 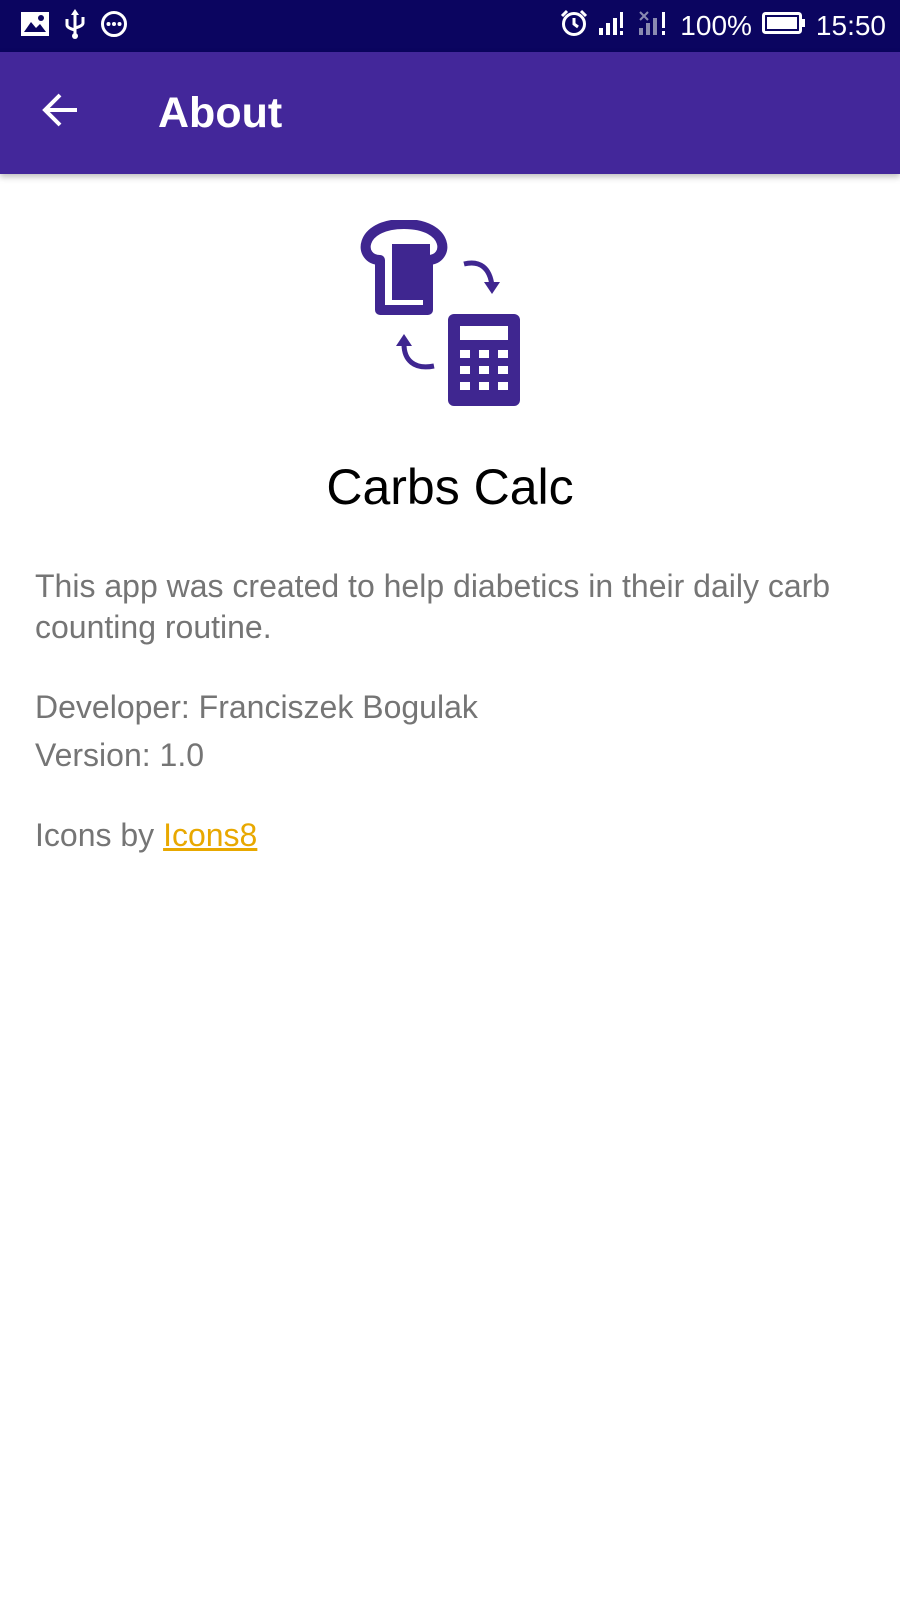 I want to click on more-circle-icon, so click(x=114, y=26).